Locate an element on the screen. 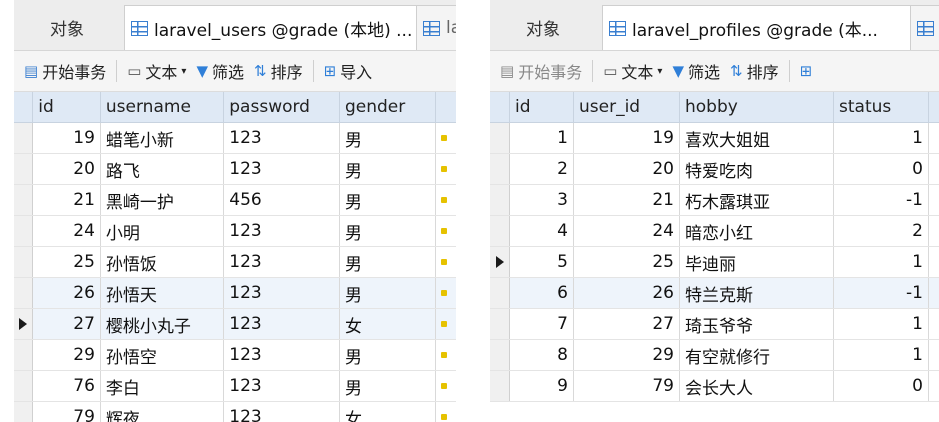  table-row: 3 21 朽木露琪亚 -1 is located at coordinates (714, 200).